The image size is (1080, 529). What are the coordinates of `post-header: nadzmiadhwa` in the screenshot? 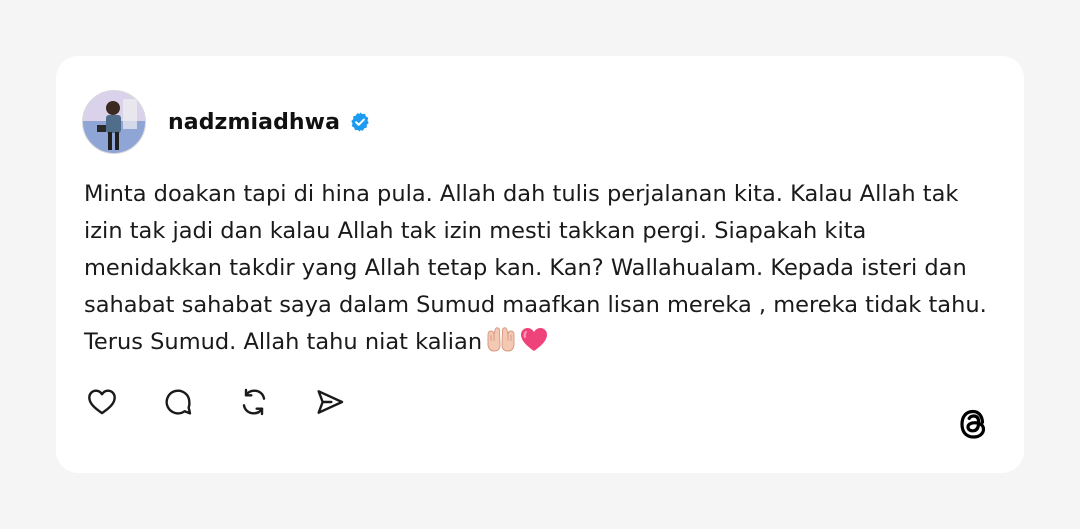 It's located at (226, 122).